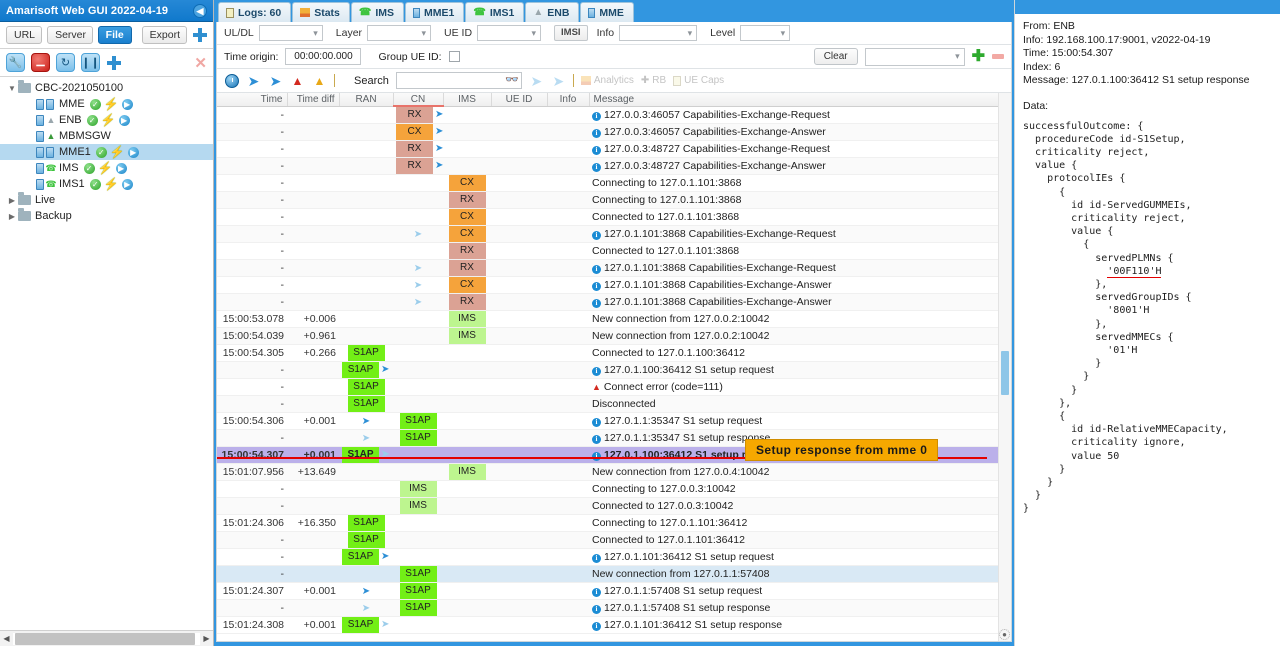 The width and height of the screenshot is (1280, 646). Describe the element at coordinates (658, 33) in the screenshot. I see `info-select: ▾` at that location.